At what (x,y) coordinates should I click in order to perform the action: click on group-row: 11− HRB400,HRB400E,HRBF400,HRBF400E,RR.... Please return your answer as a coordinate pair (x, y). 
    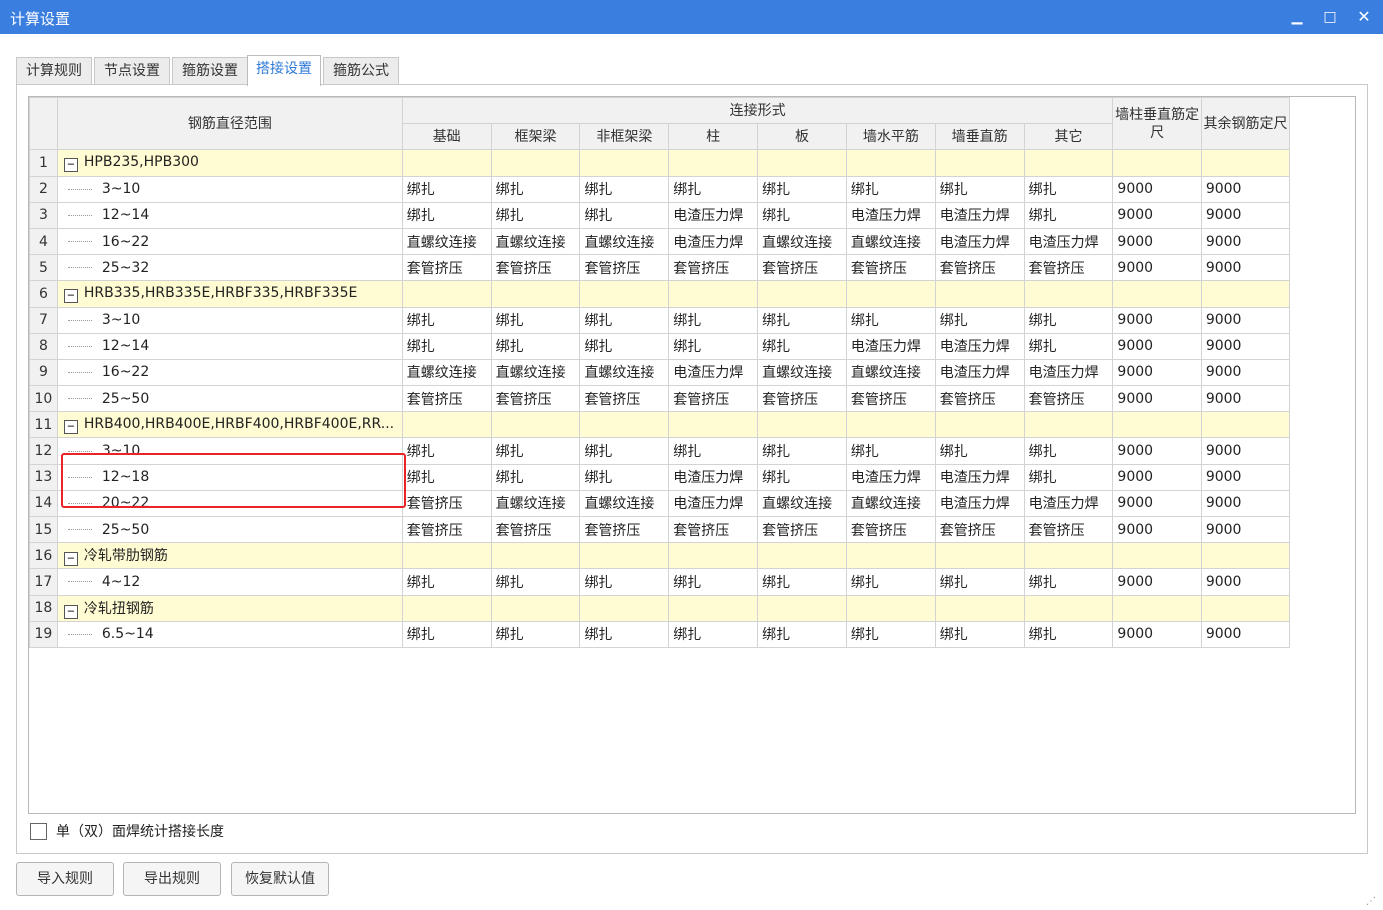
    Looking at the image, I should click on (692, 425).